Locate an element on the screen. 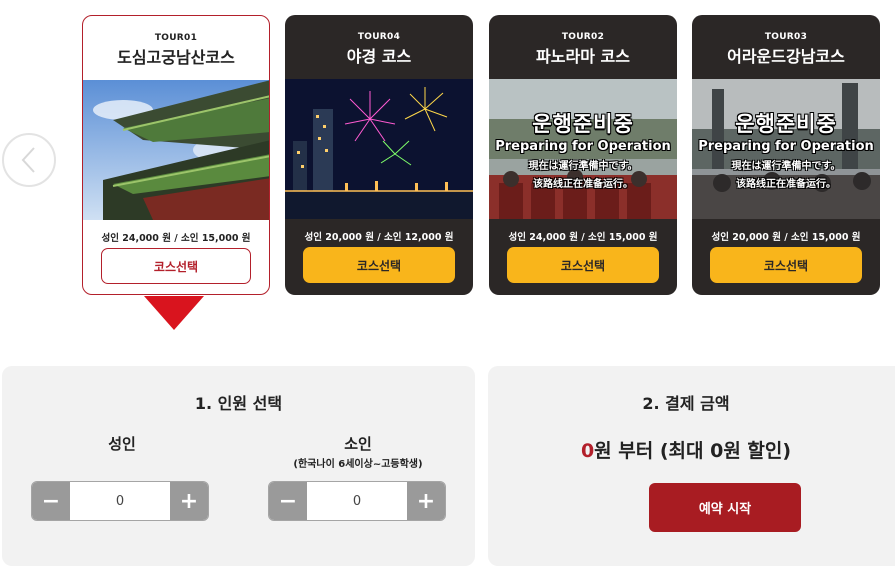  course-title: 파노라마 코스 is located at coordinates (583, 56).